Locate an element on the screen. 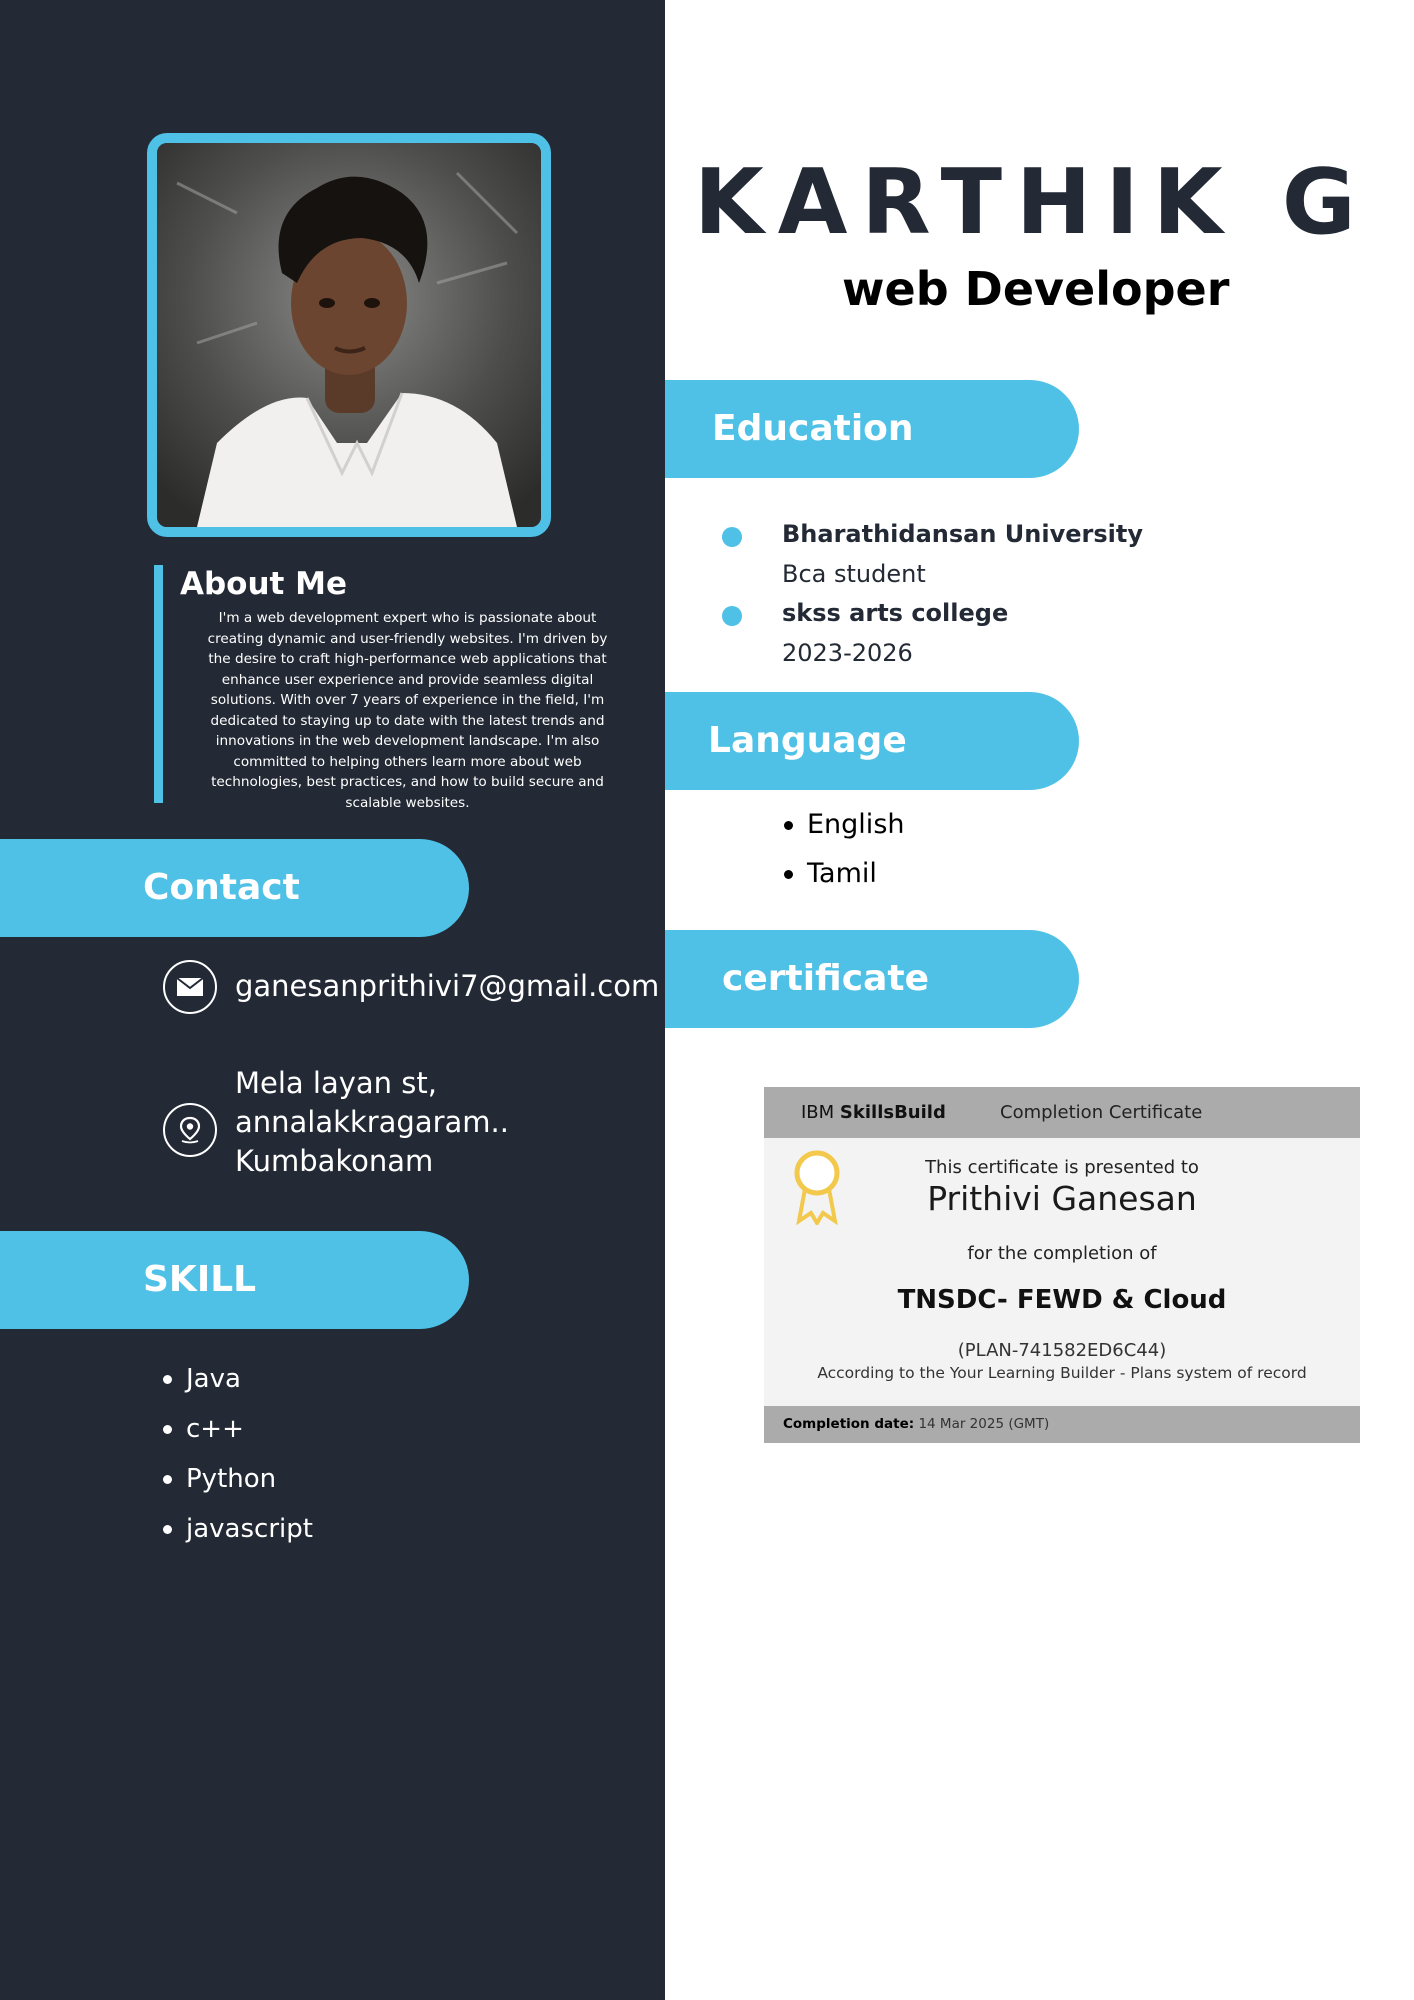  certificate-bottom-bar: Completion date: 14 Mar 2025 (GMT) is located at coordinates (1062, 1424).